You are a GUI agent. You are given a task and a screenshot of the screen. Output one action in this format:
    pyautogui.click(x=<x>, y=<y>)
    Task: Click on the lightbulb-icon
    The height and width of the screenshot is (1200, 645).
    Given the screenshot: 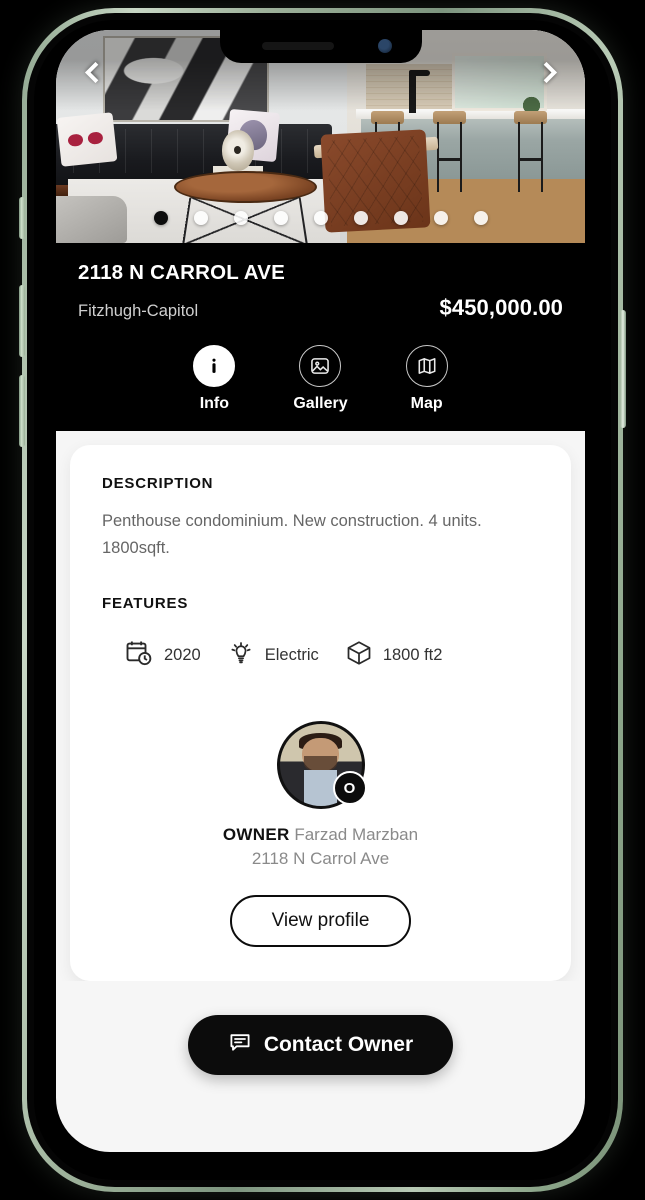 What is the action you would take?
    pyautogui.click(x=241, y=655)
    